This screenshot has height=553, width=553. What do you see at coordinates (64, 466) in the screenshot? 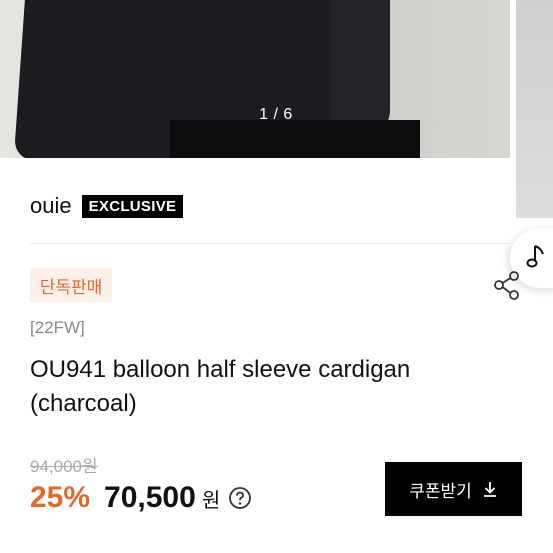
I see `original-price: 94,000원` at bounding box center [64, 466].